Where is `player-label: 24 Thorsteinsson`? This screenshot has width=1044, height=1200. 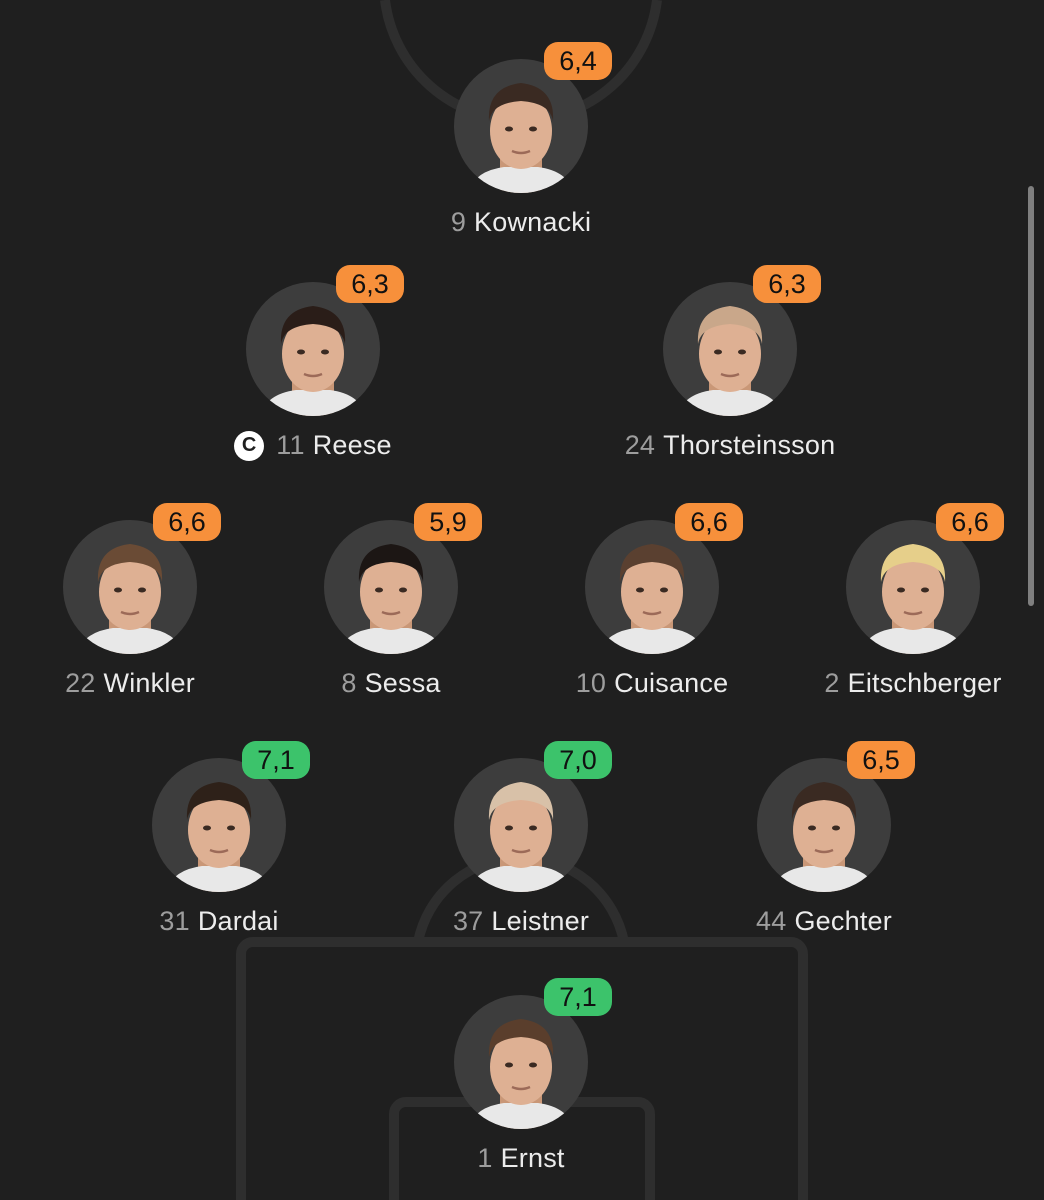
player-label: 24 Thorsteinsson is located at coordinates (730, 445).